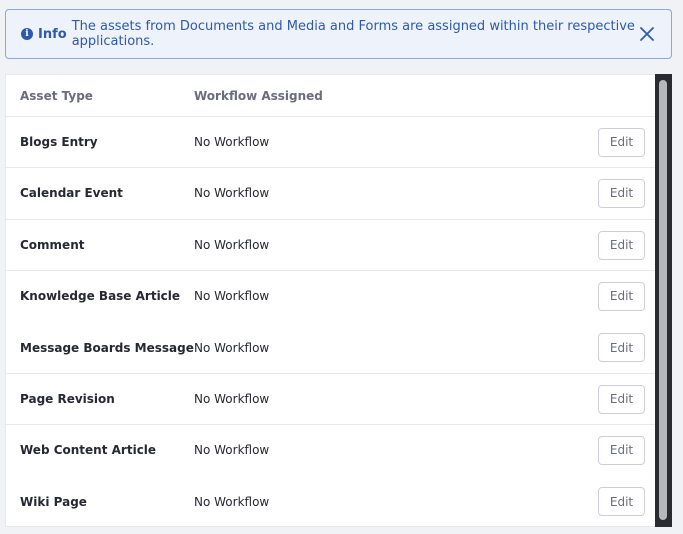 This screenshot has height=534, width=683. Describe the element at coordinates (331, 244) in the screenshot. I see `table-row: Comment No Workflow Edit` at that location.